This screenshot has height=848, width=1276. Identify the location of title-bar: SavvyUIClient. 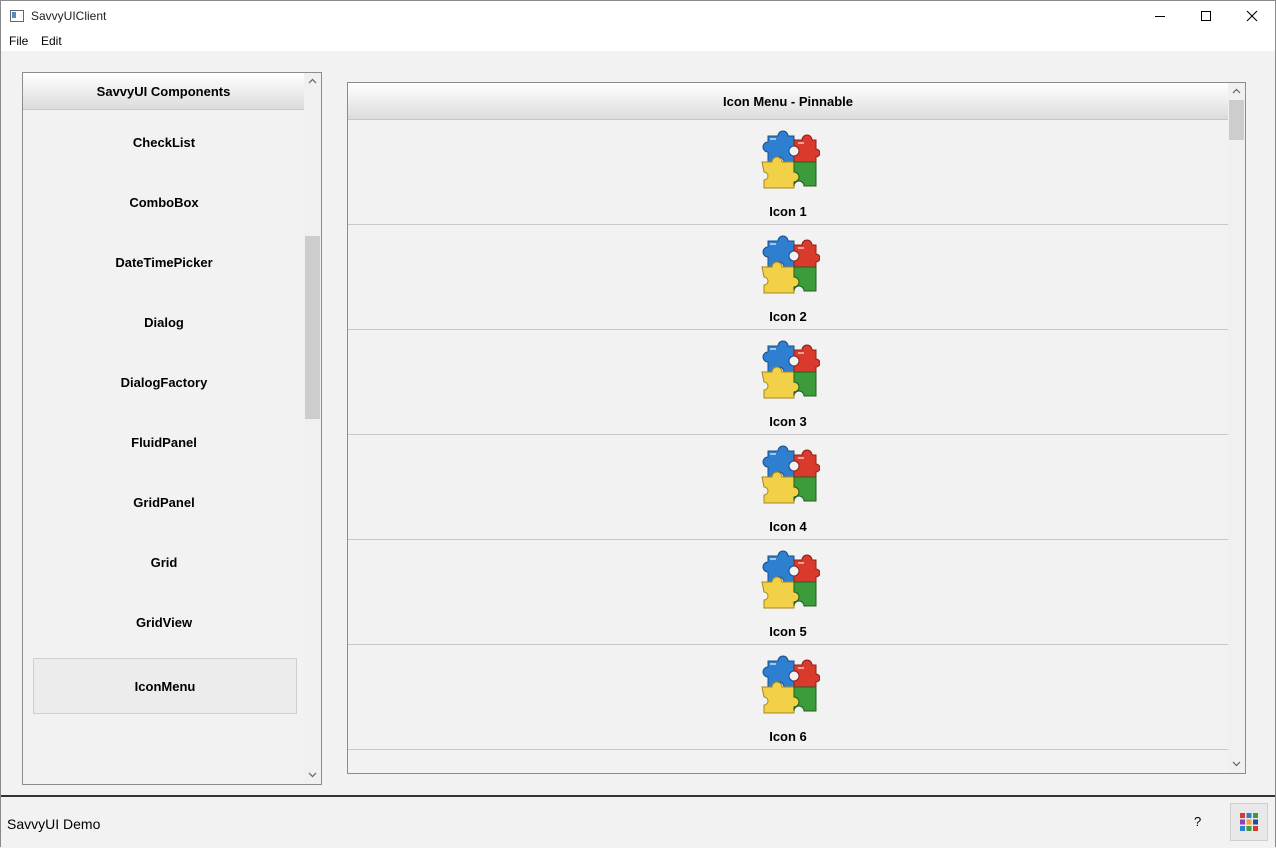
(638, 16).